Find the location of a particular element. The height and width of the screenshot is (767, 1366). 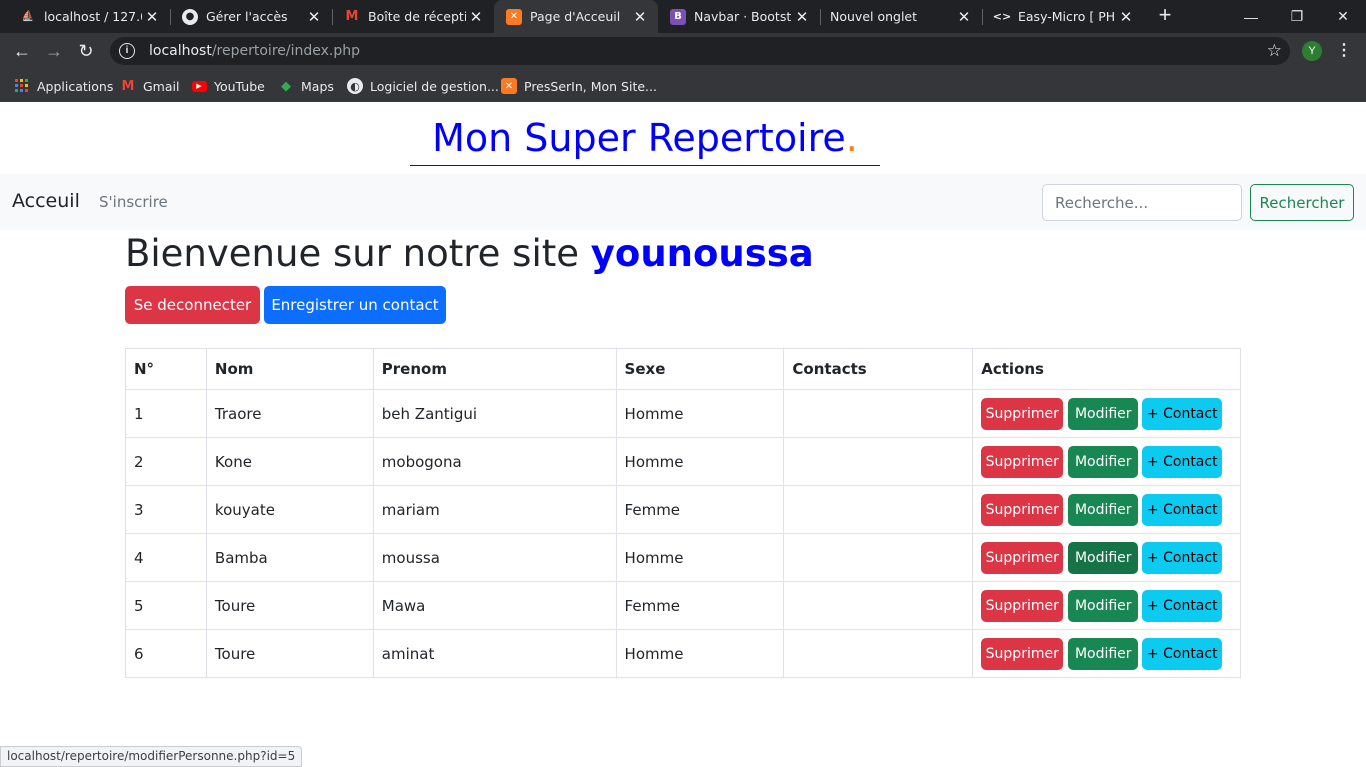

tab-github: ● Gérer l'accès ✕ is located at coordinates (251, 16).